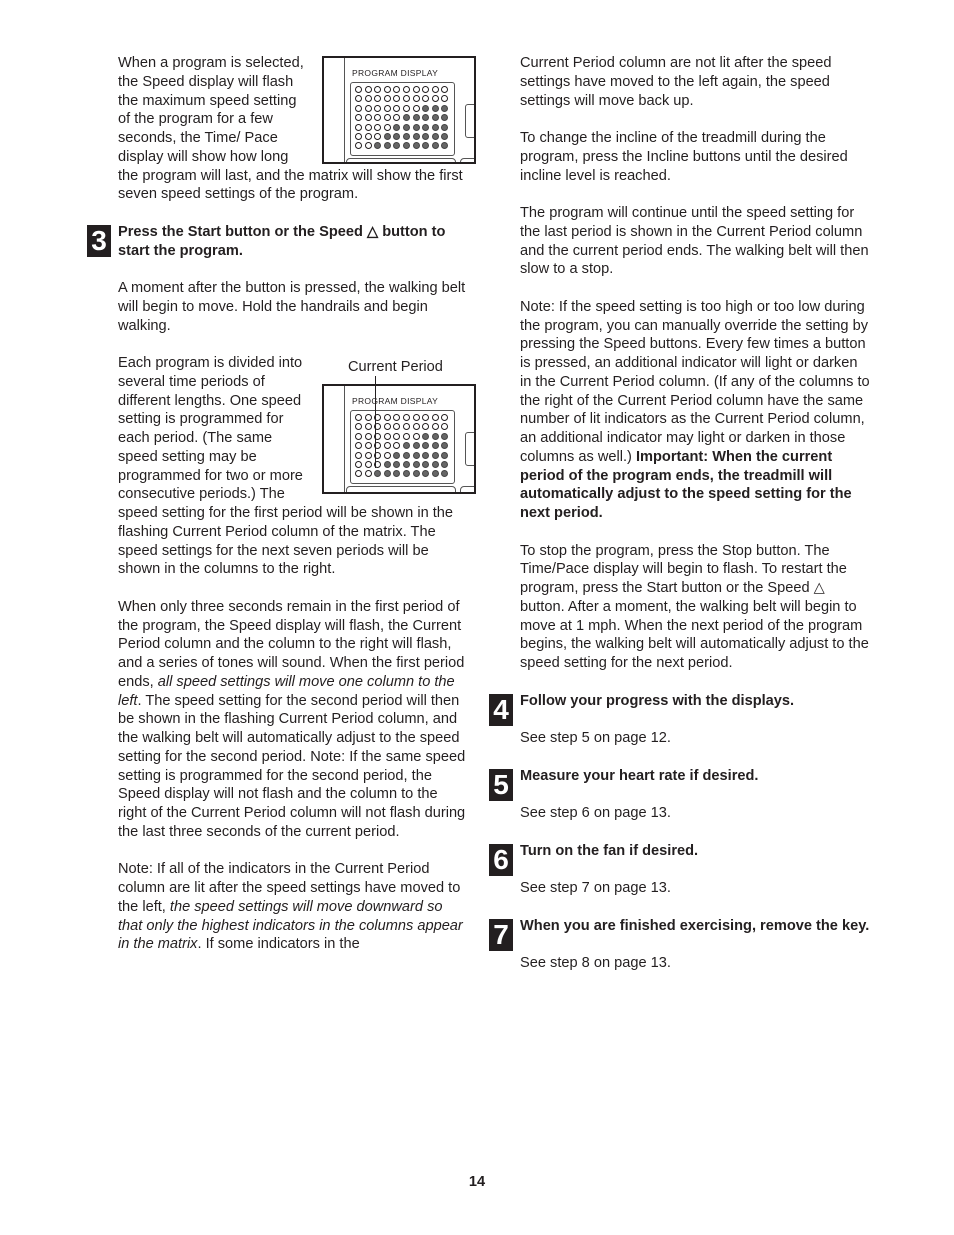  Describe the element at coordinates (477, 1182) in the screenshot. I see `page-number: 14` at that location.